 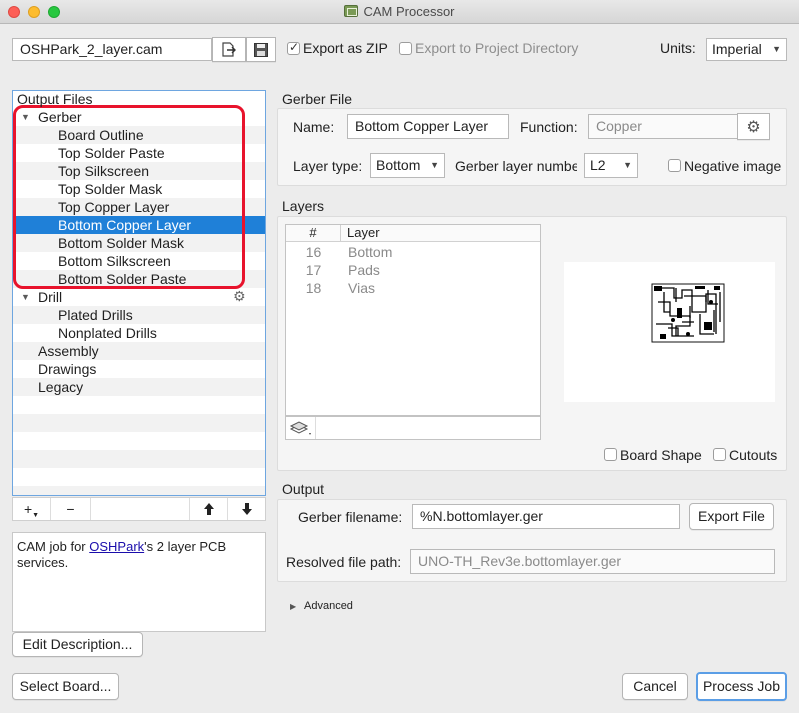 What do you see at coordinates (661, 455) in the screenshot?
I see `board-shape-label: Board Shape` at bounding box center [661, 455].